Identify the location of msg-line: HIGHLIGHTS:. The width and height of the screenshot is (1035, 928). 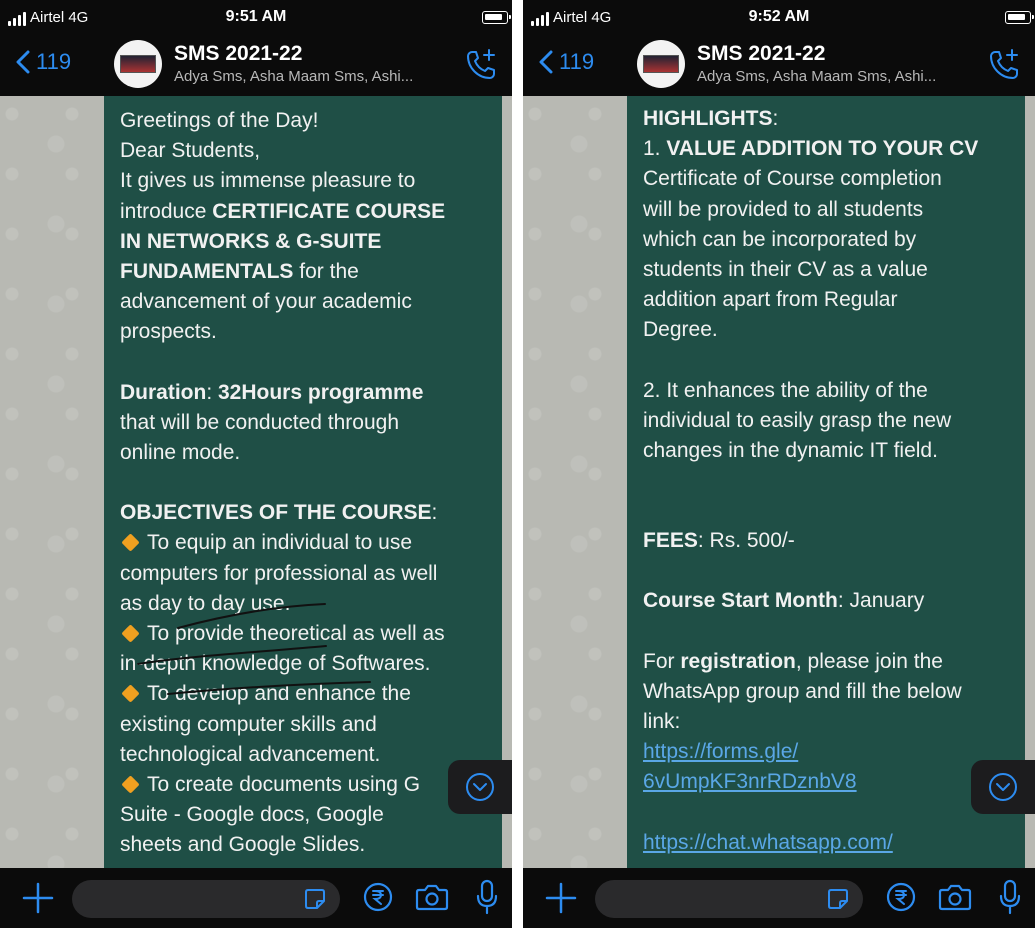
(711, 118).